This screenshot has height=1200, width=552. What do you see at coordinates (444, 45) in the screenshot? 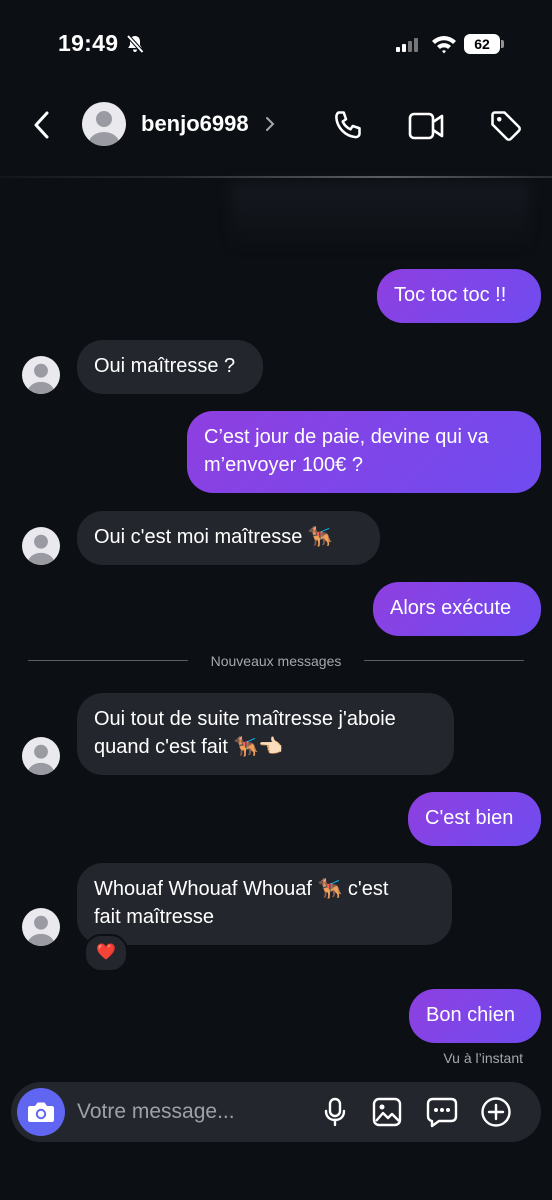
I see `wifi-icon` at bounding box center [444, 45].